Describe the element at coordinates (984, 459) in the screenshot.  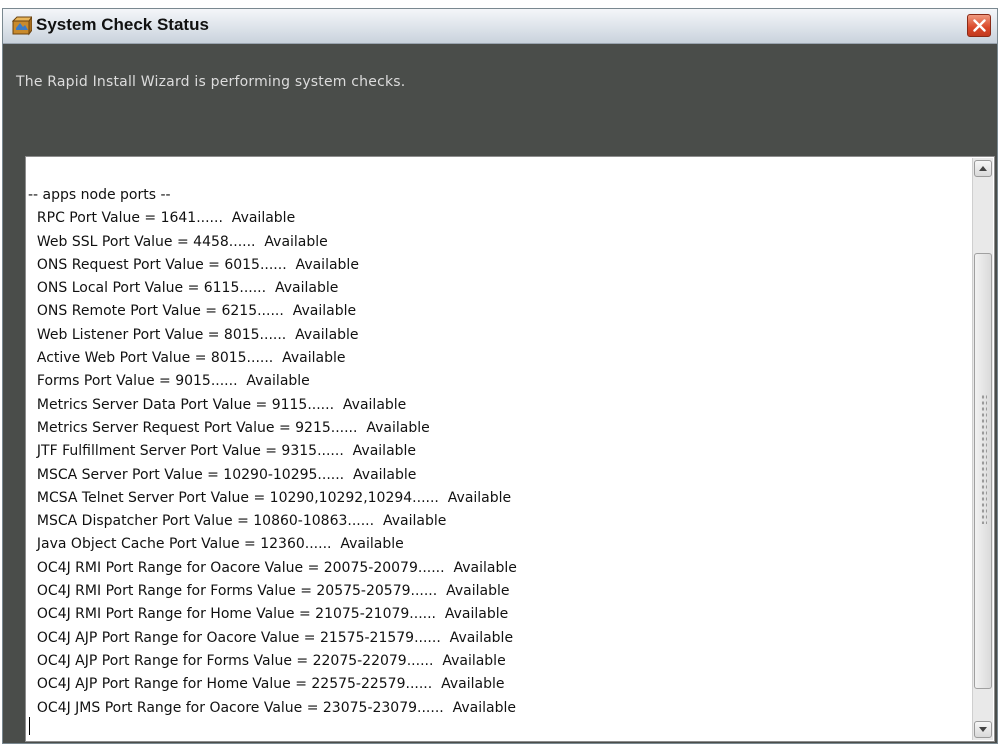
I see `scroll-grip` at that location.